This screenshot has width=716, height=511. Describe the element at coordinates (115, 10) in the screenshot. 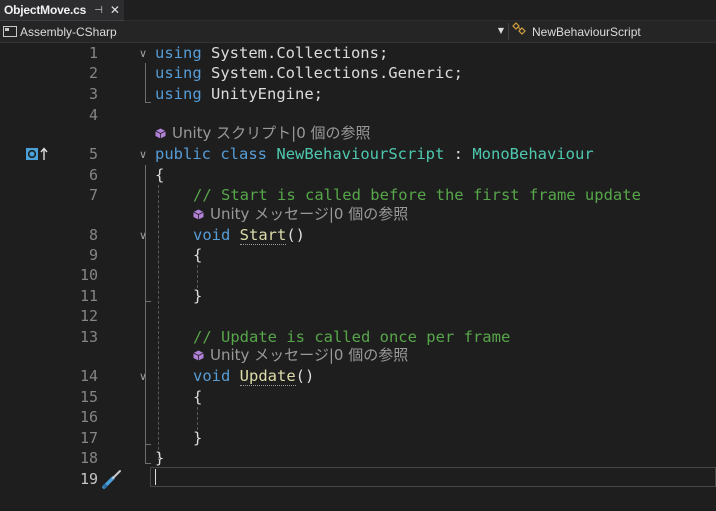

I see `close-icon: ✕` at that location.